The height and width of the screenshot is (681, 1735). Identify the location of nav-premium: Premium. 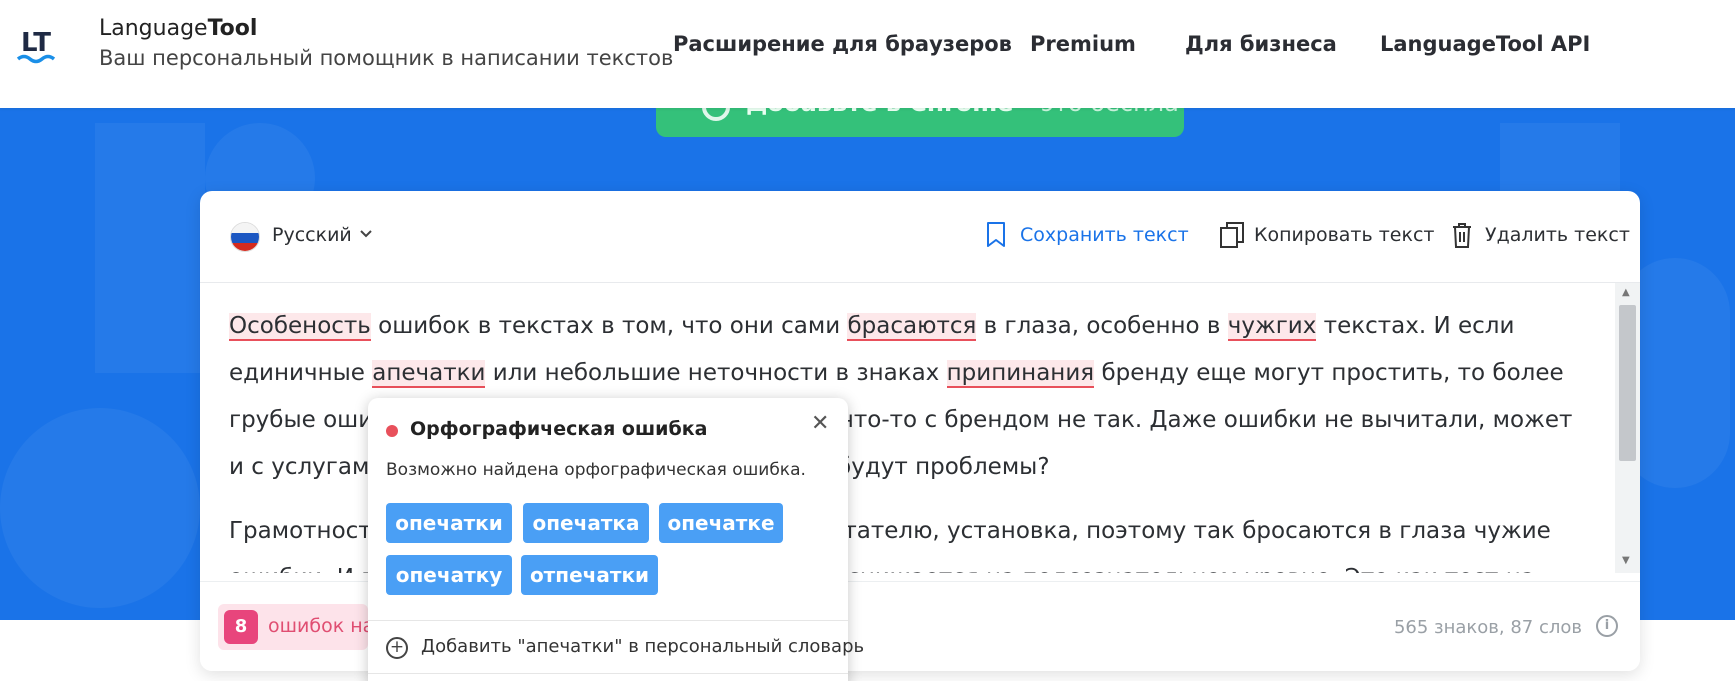
(1083, 44).